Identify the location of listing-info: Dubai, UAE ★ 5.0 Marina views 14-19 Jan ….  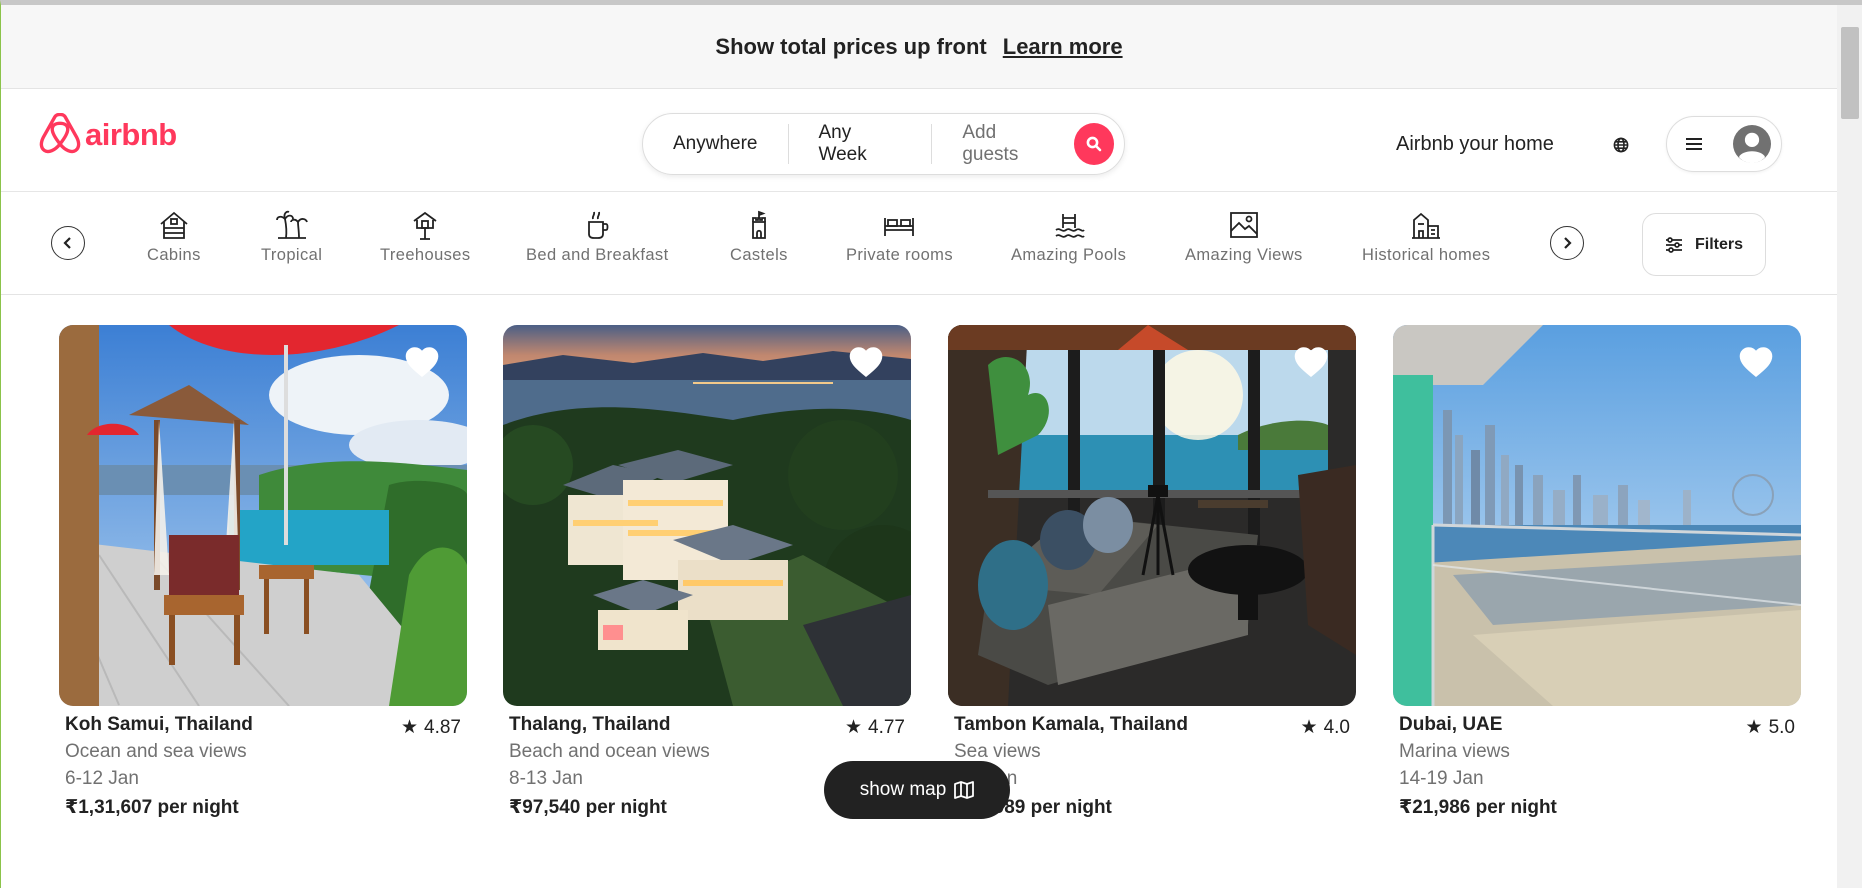
(1597, 762).